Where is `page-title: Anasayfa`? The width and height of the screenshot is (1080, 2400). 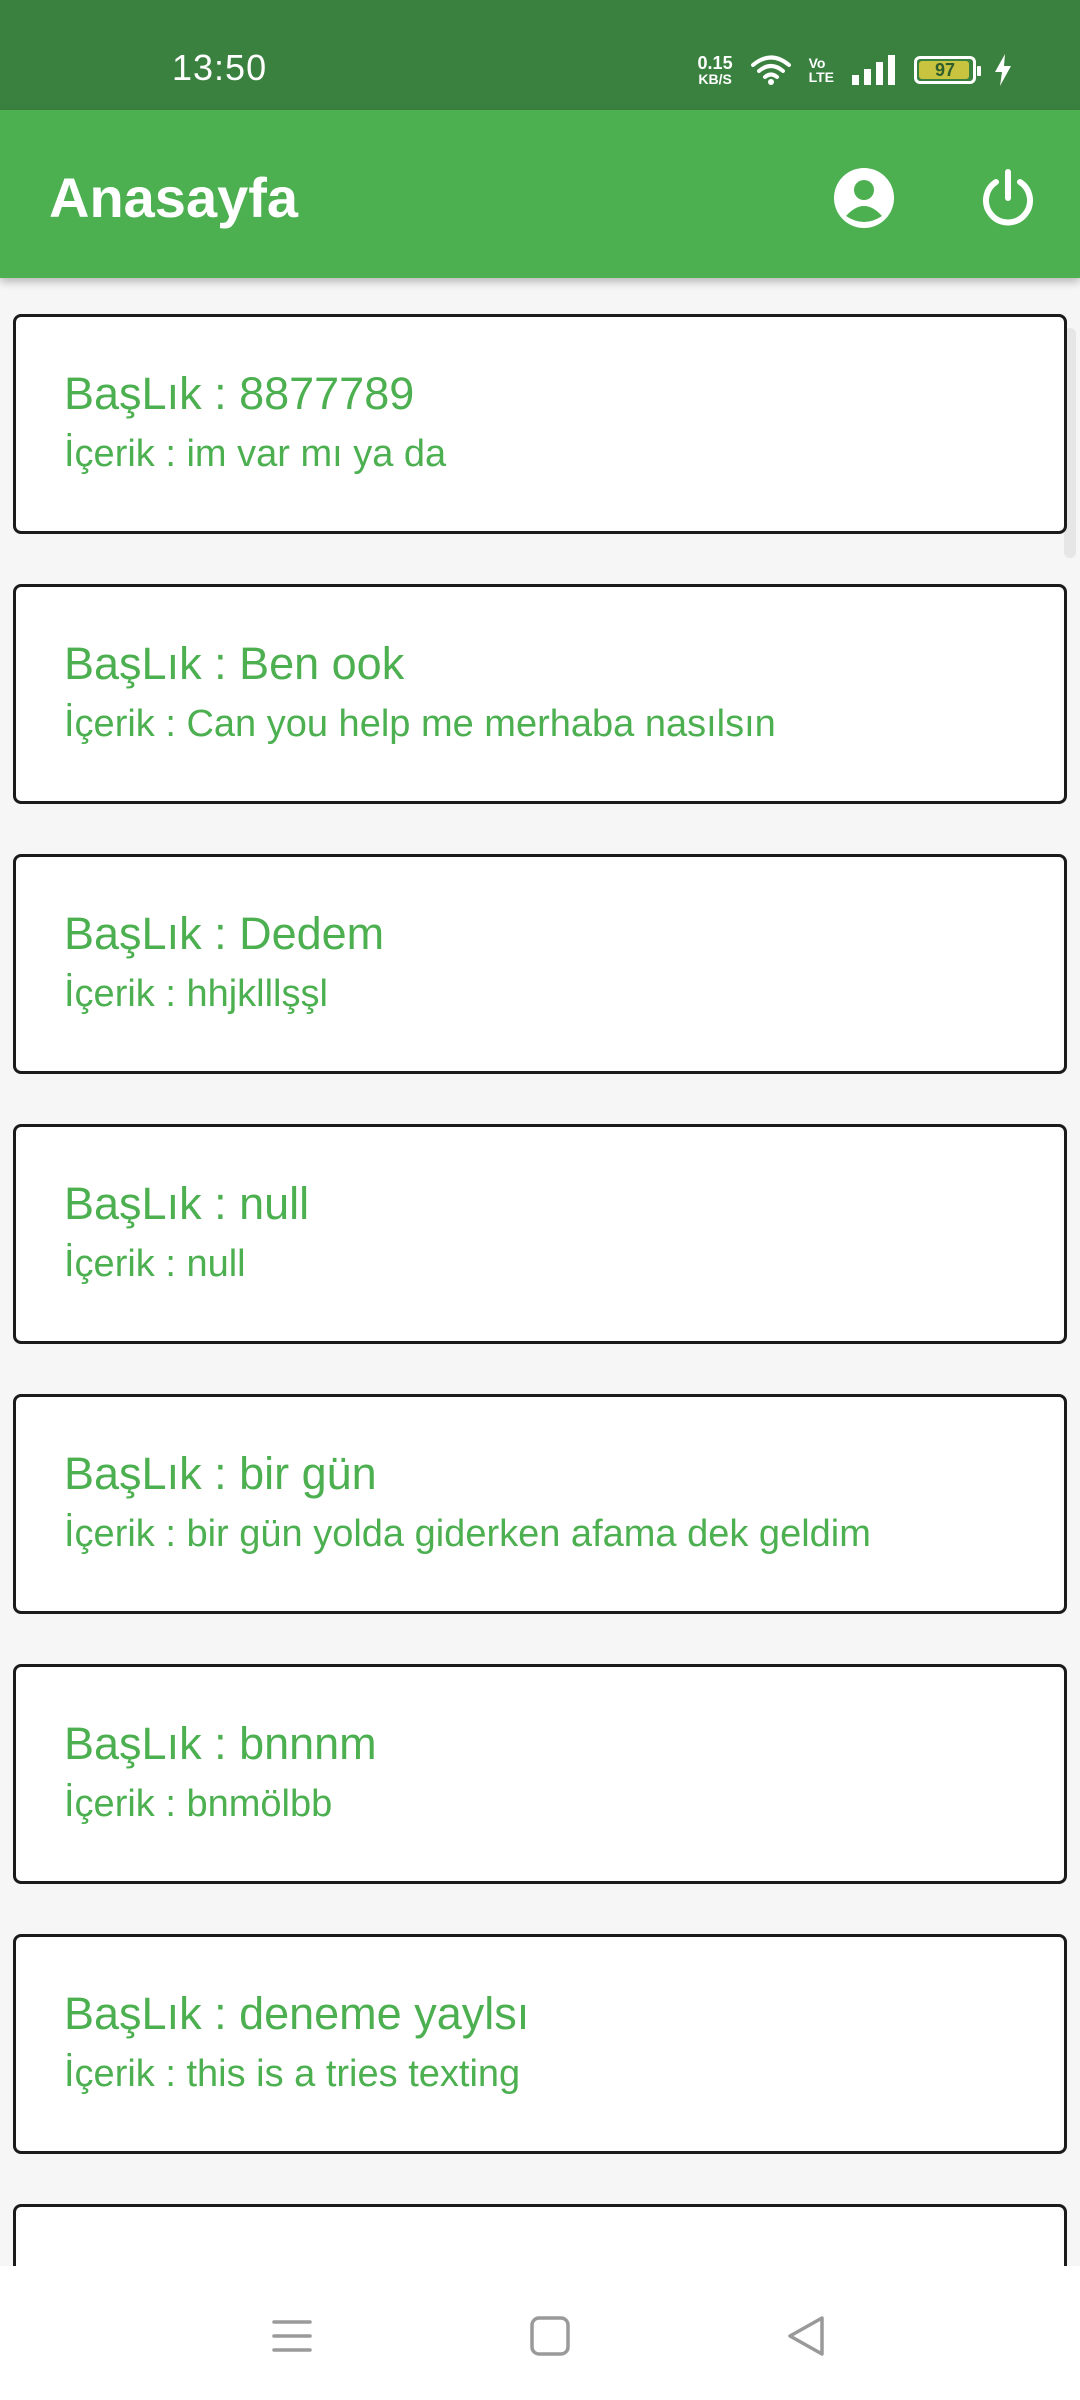
page-title: Anasayfa is located at coordinates (174, 197).